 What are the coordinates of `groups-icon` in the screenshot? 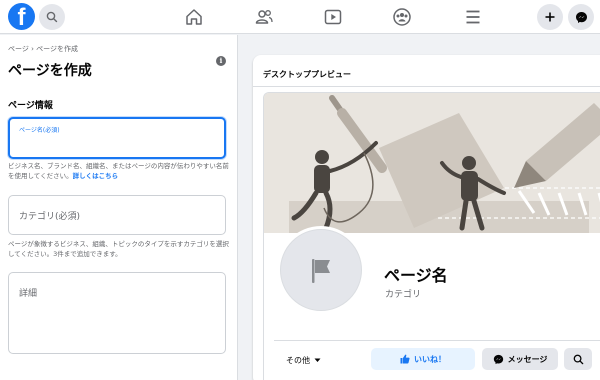 It's located at (402, 17).